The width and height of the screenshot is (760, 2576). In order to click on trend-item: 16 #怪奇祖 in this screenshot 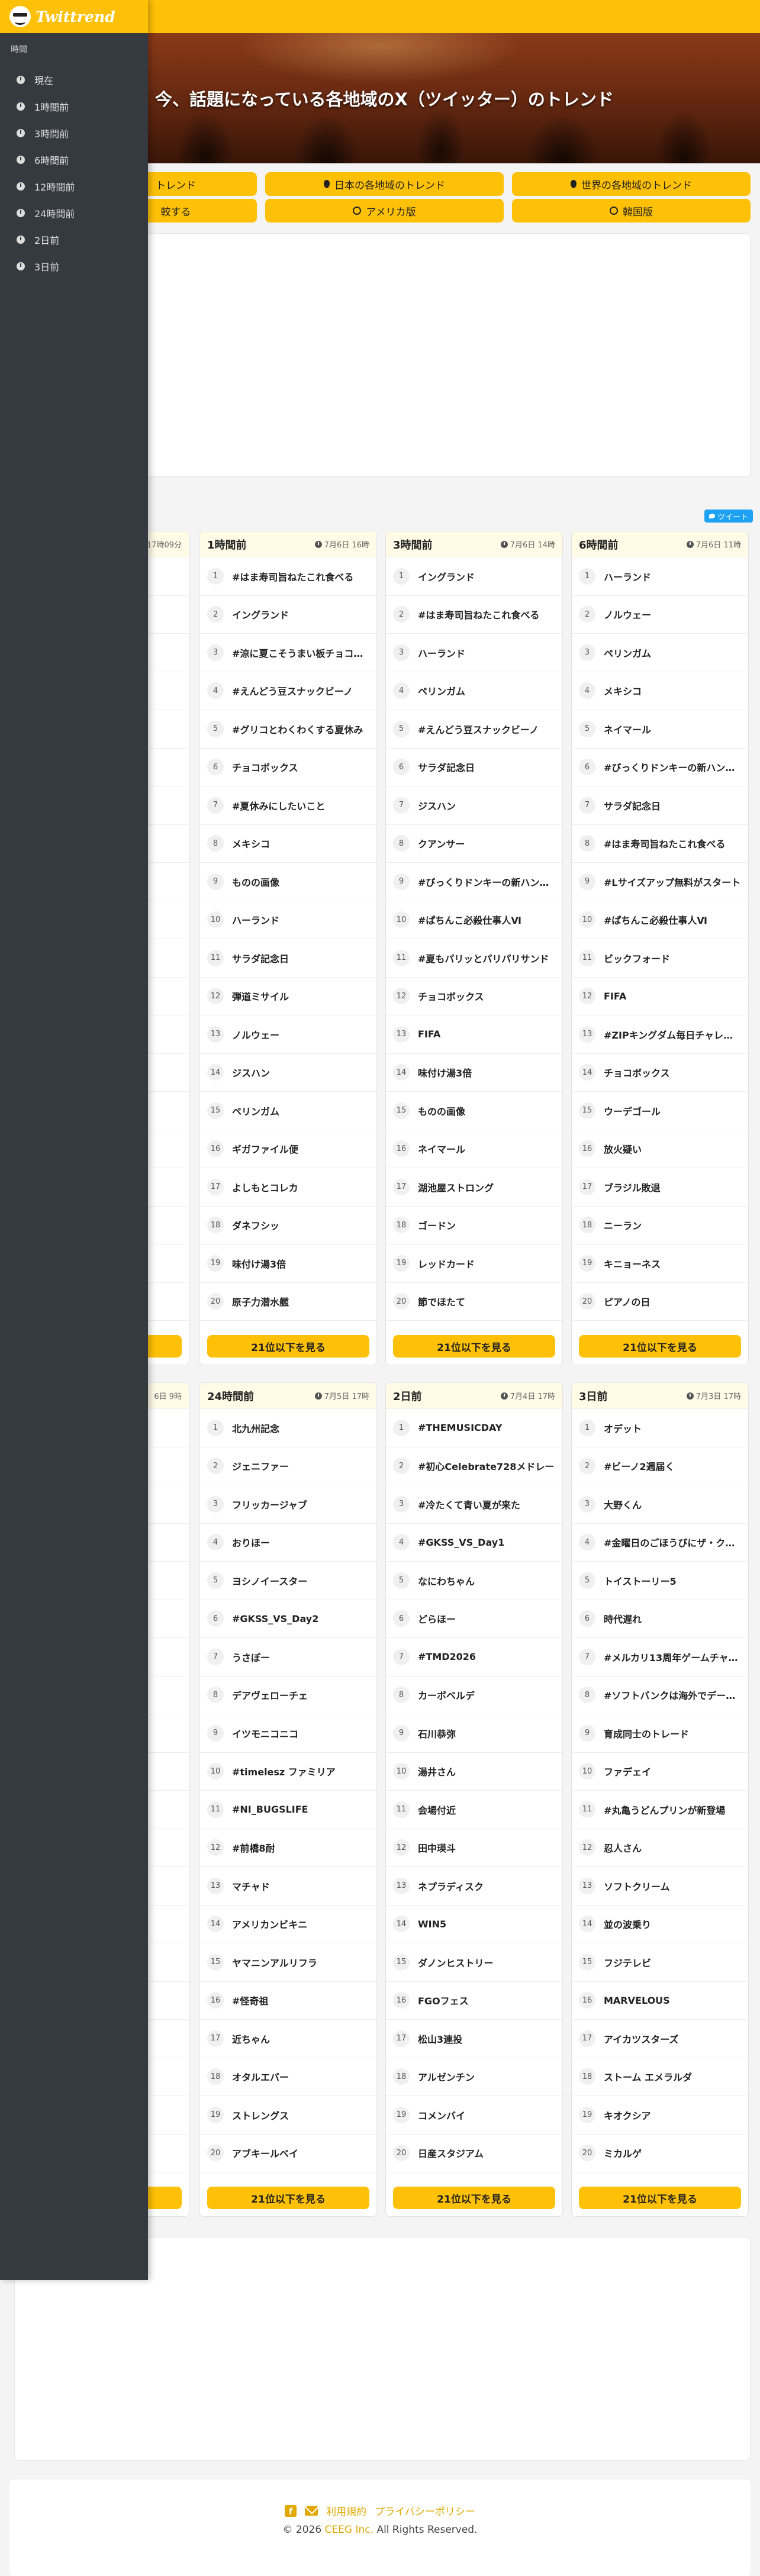, I will do `click(288, 2001)`.